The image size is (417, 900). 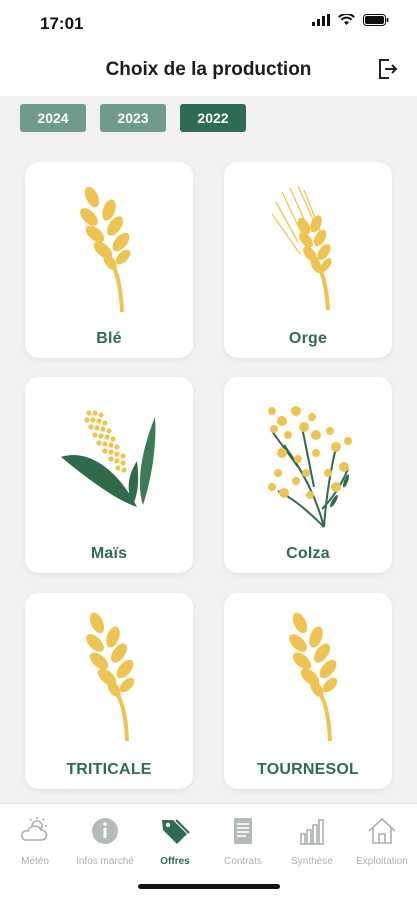 I want to click on production-label: Orge, so click(x=308, y=338).